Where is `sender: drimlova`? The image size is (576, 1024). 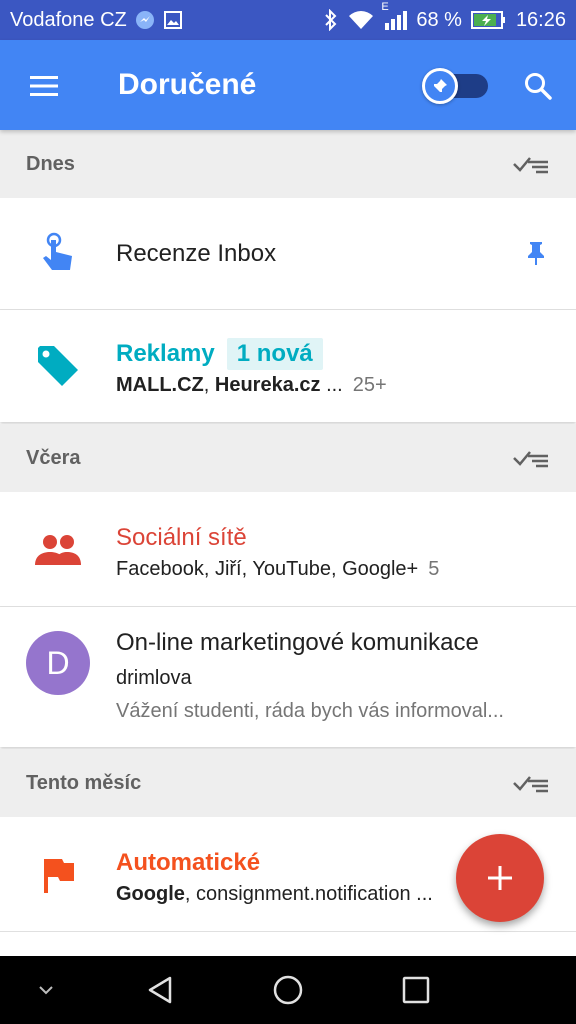
sender: drimlova is located at coordinates (154, 678).